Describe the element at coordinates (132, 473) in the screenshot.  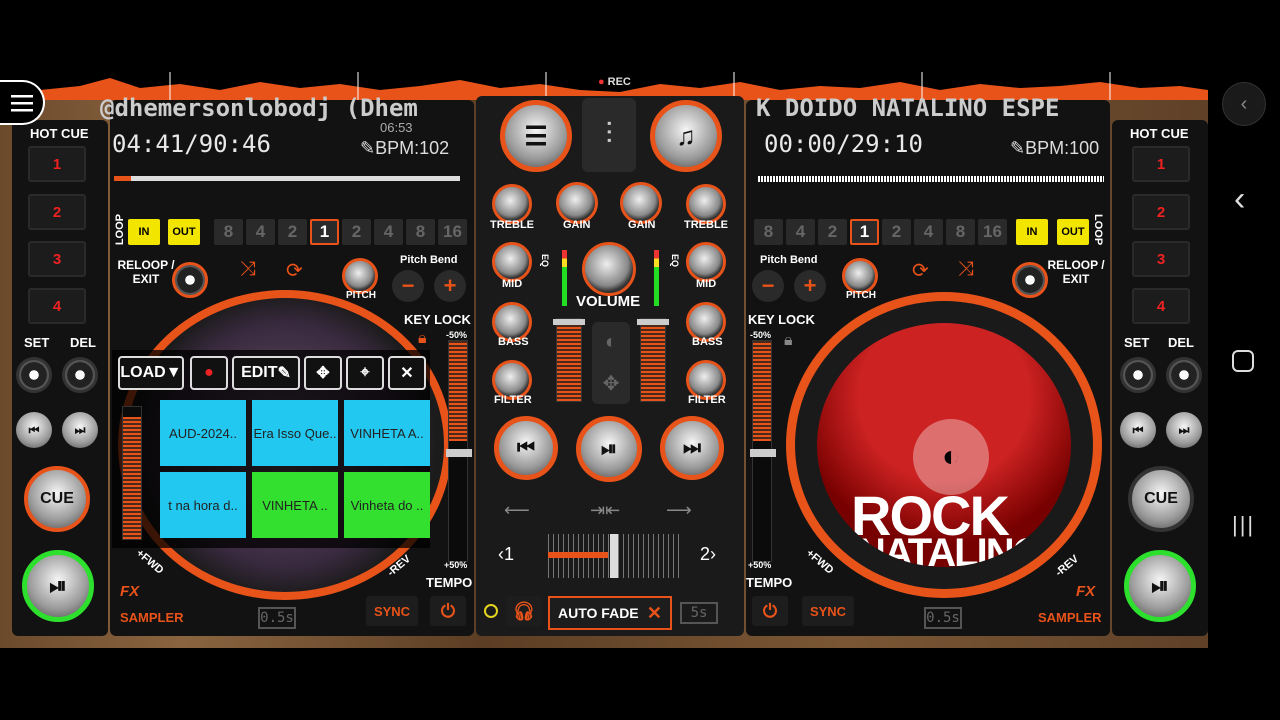
I see `sampler-volume-fader` at that location.